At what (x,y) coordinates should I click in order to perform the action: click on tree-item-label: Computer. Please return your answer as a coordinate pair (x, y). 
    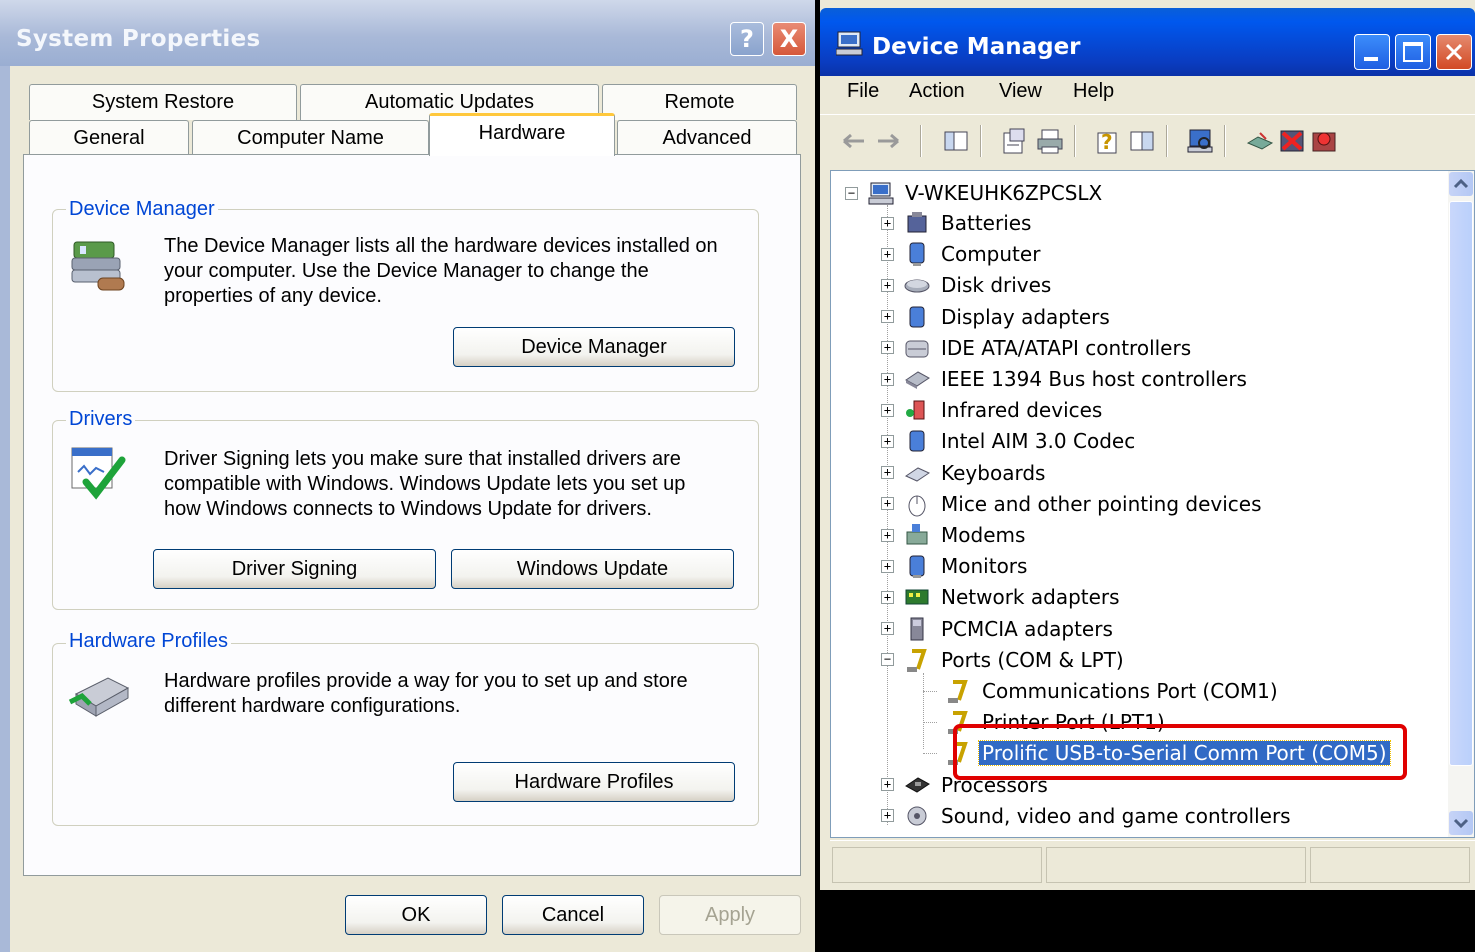
    Looking at the image, I should click on (991, 254).